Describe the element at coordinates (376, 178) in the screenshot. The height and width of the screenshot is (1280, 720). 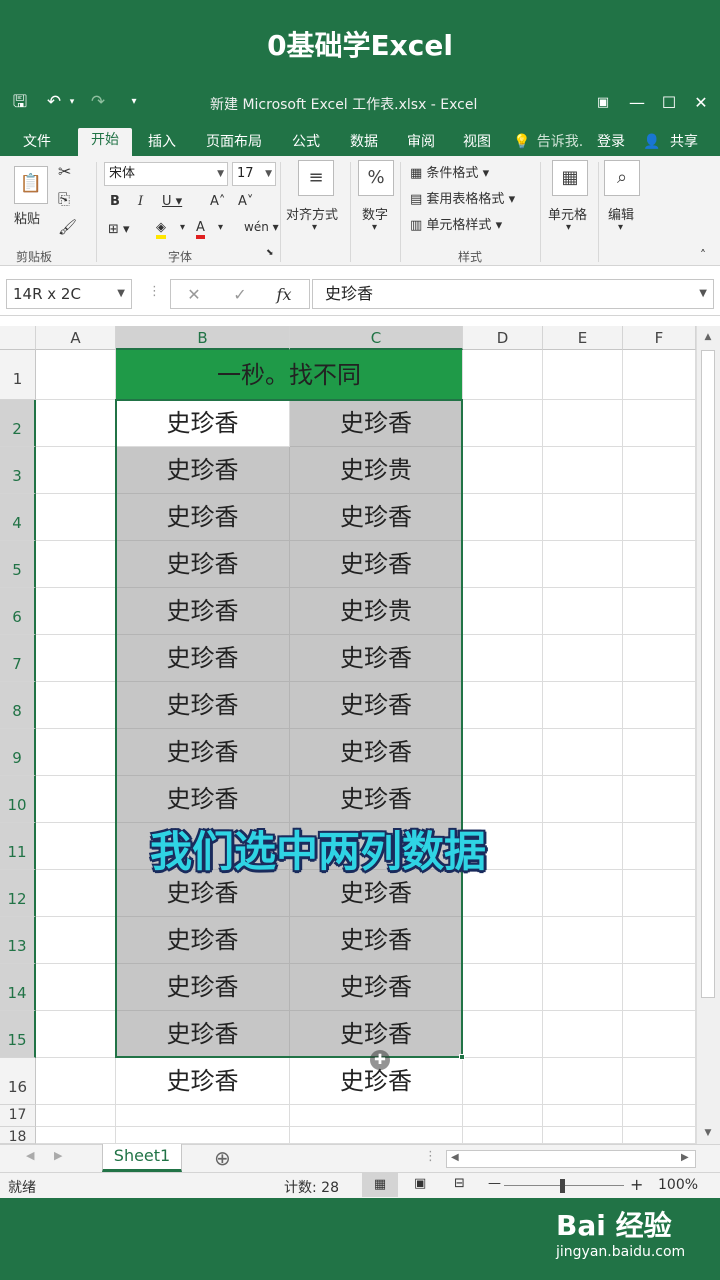
I see `percent-icon: %` at that location.